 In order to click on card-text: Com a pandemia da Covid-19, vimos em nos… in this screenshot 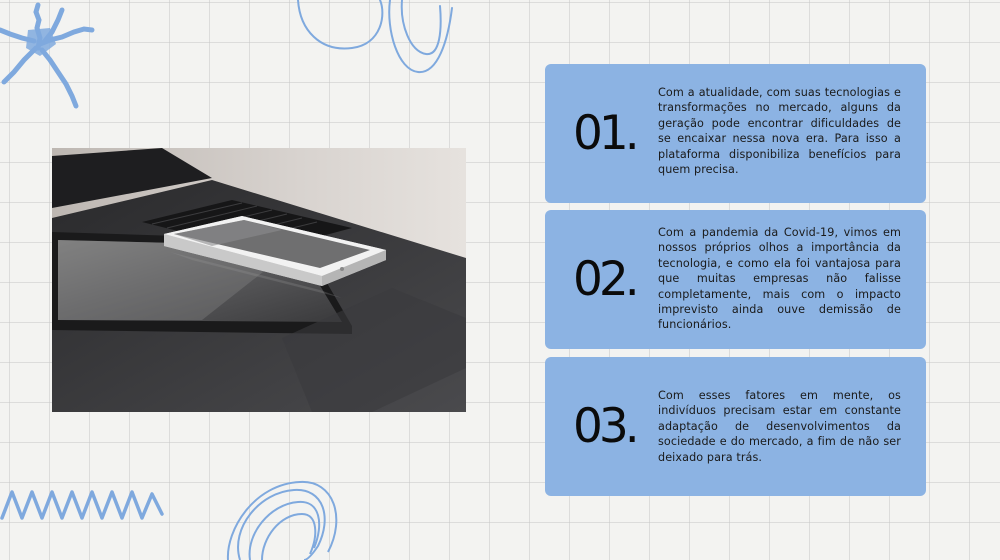, I will do `click(779, 279)`.